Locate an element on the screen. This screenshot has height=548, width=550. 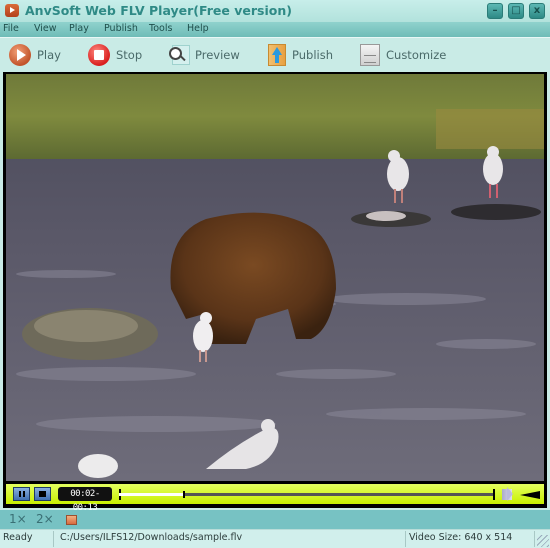
seek-end-marker is located at coordinates (494, 494).